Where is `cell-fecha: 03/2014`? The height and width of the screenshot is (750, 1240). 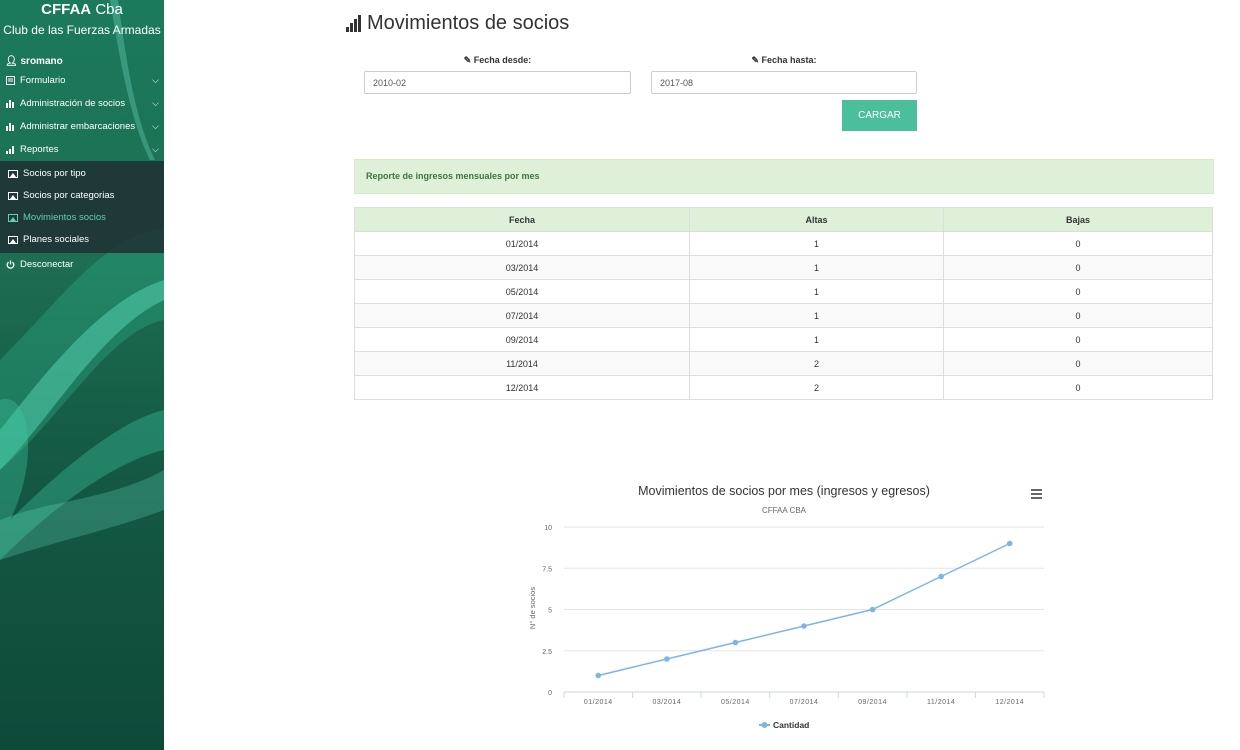
cell-fecha: 03/2014 is located at coordinates (522, 267).